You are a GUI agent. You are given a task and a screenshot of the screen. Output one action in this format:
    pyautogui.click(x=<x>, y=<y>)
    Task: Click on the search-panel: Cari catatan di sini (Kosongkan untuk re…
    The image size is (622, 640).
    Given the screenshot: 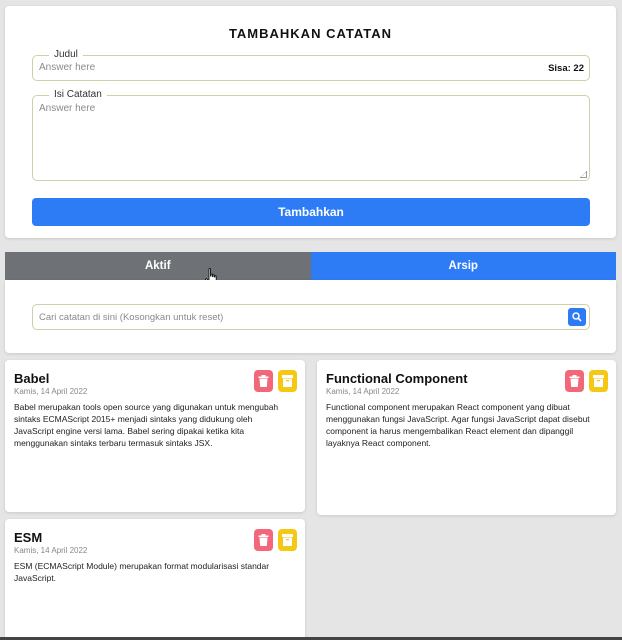 What is the action you would take?
    pyautogui.click(x=310, y=316)
    